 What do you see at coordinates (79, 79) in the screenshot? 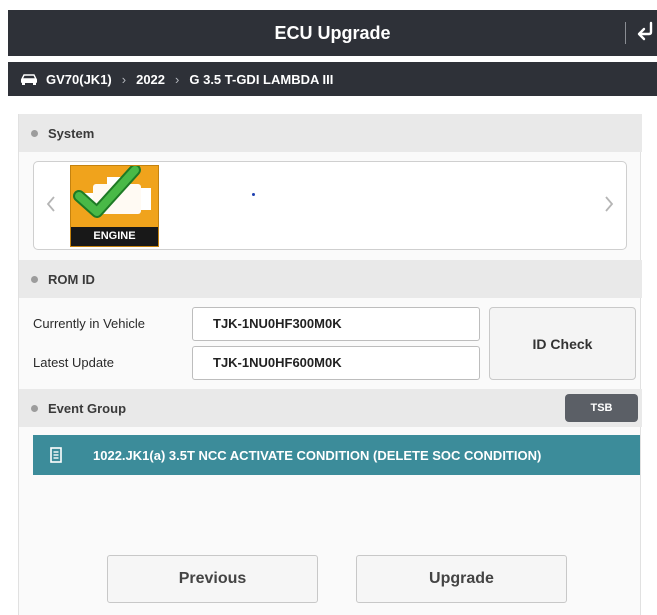
I see `breadcrumb-model: GV70(JK1)` at bounding box center [79, 79].